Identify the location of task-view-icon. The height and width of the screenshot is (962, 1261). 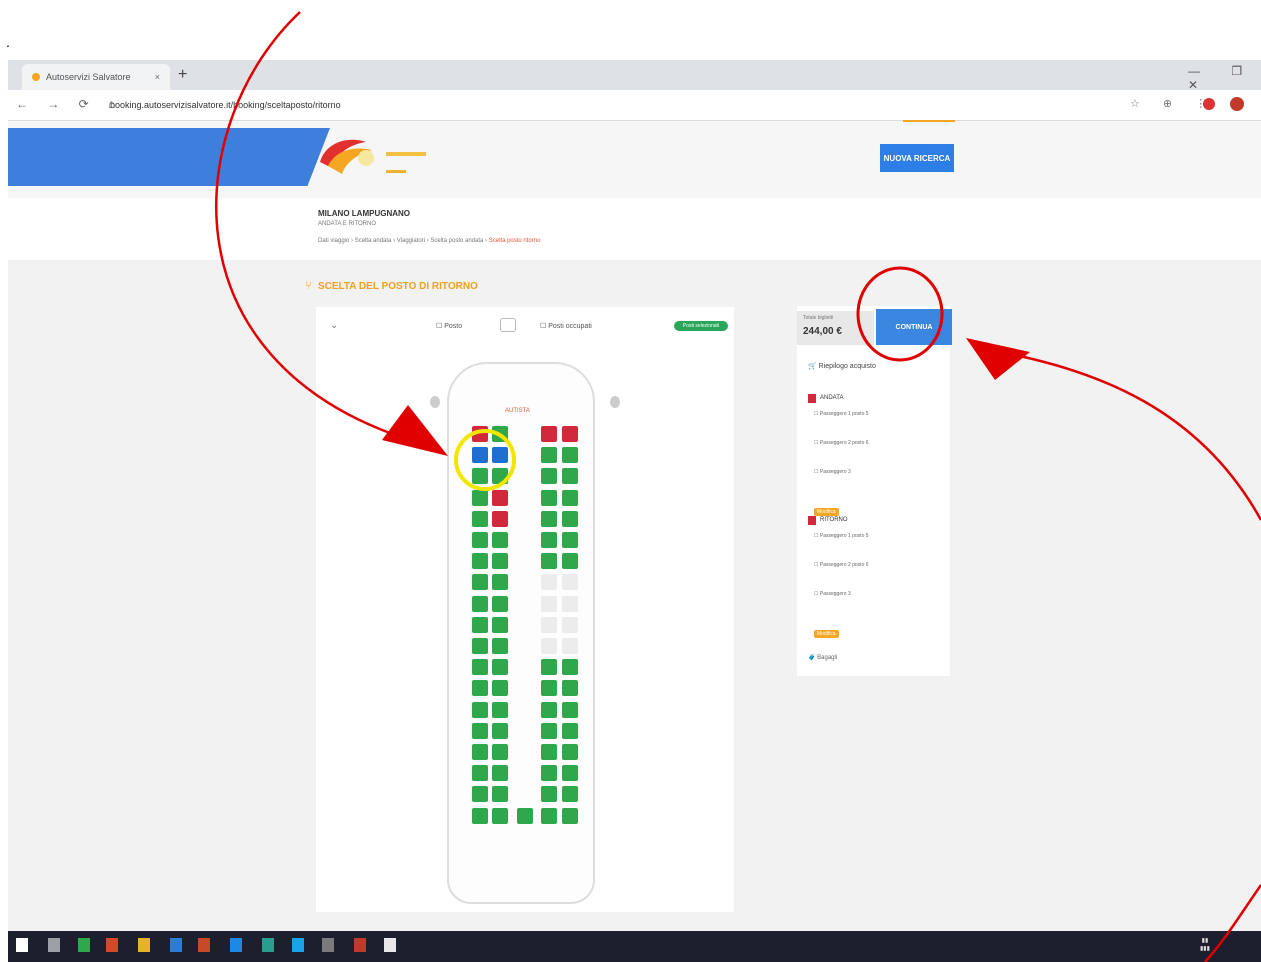
(54, 945).